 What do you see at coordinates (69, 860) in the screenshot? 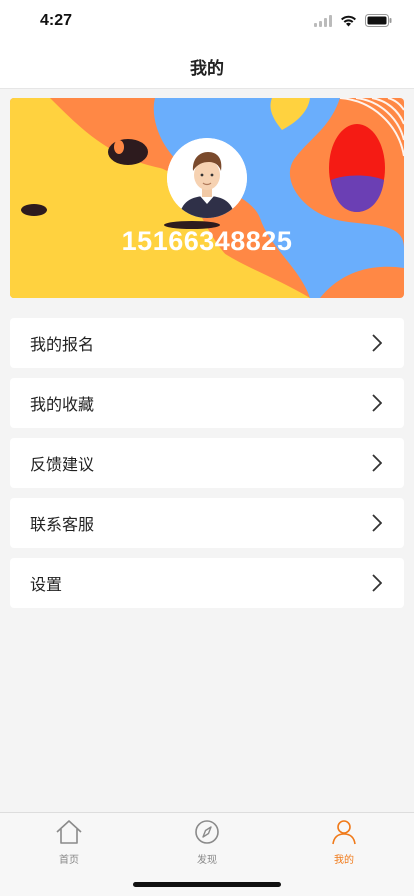
I see `tab-label: 首页` at bounding box center [69, 860].